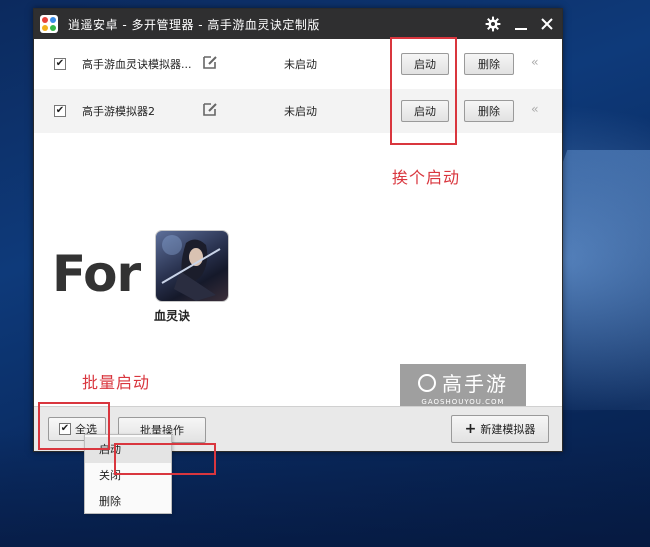 This screenshot has width=650, height=547. What do you see at coordinates (475, 384) in the screenshot?
I see `watermark-text: 高手游` at bounding box center [475, 384].